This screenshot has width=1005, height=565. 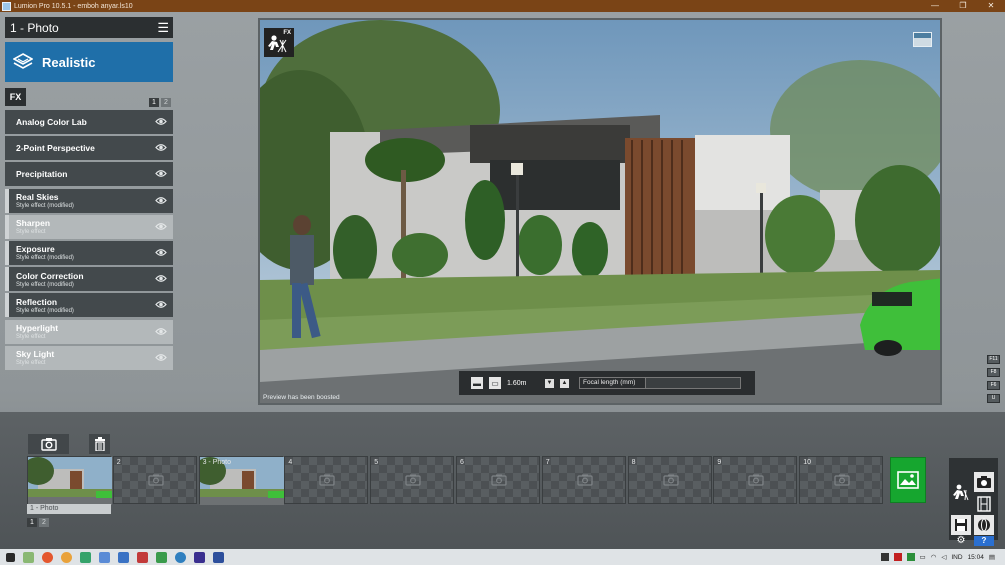 What do you see at coordinates (154, 480) in the screenshot?
I see `photo-slot: 2` at bounding box center [154, 480].